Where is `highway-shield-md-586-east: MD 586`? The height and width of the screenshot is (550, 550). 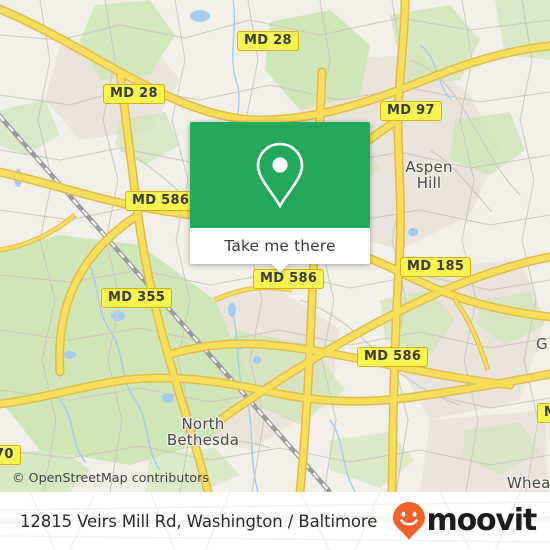 highway-shield-md-586-east: MD 586 is located at coordinates (393, 357).